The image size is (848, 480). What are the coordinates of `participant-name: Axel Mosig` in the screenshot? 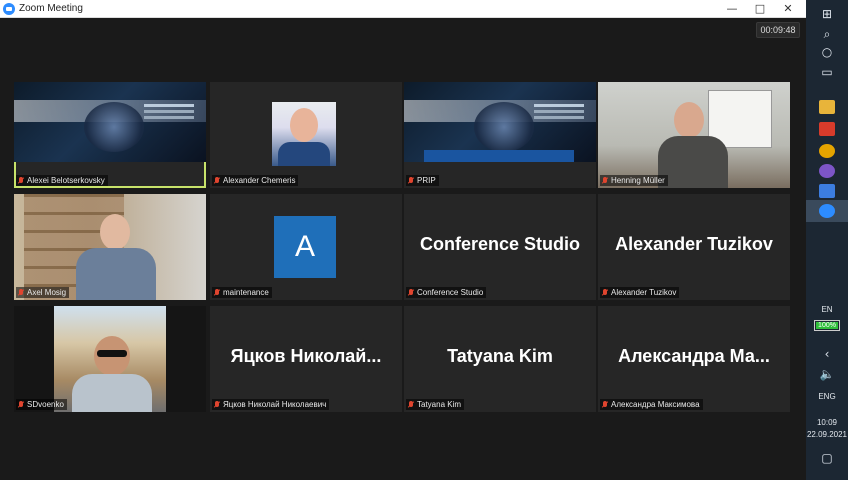 It's located at (47, 292).